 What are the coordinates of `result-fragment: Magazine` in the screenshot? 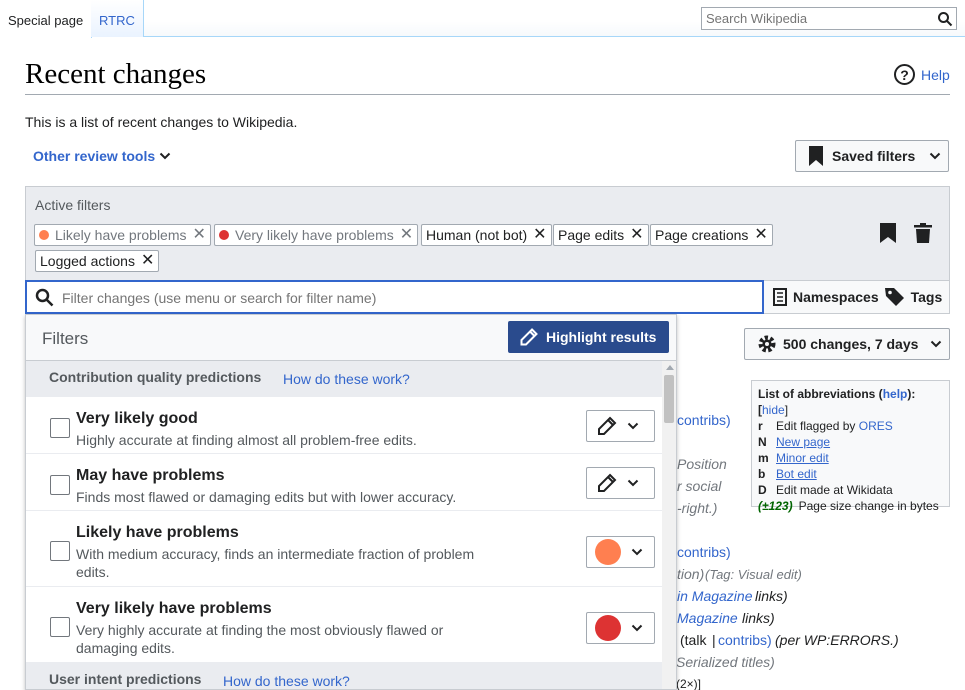 It's located at (707, 618).